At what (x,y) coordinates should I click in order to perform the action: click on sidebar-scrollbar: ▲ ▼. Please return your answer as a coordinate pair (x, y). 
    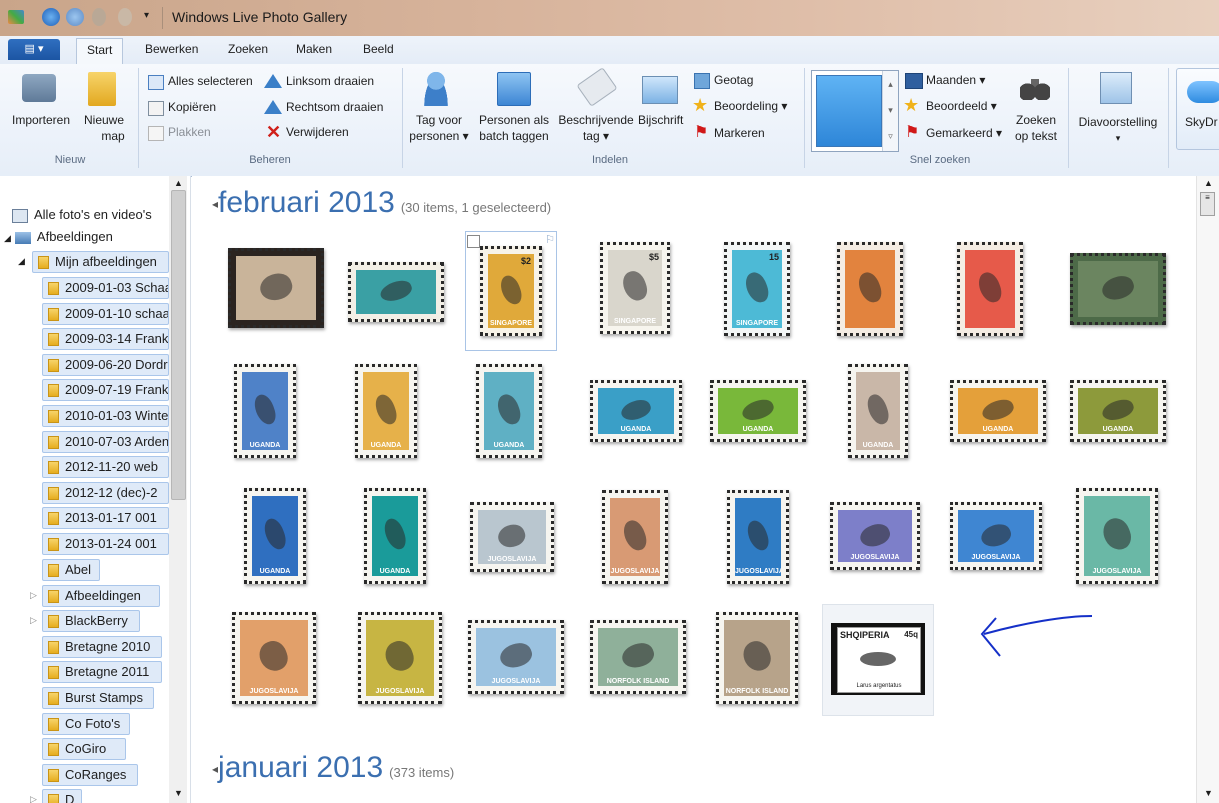
    Looking at the image, I should click on (178, 489).